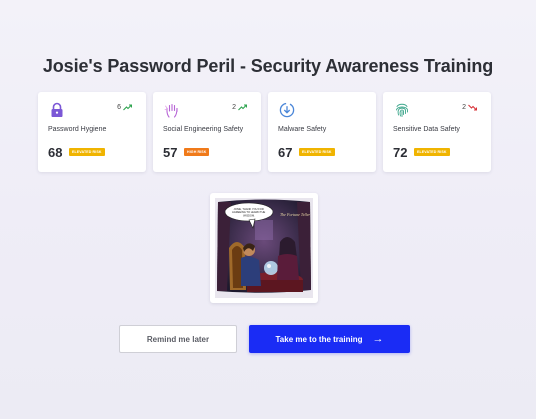 The height and width of the screenshot is (419, 536). I want to click on card-label: Sensitive Data Safety, so click(426, 129).